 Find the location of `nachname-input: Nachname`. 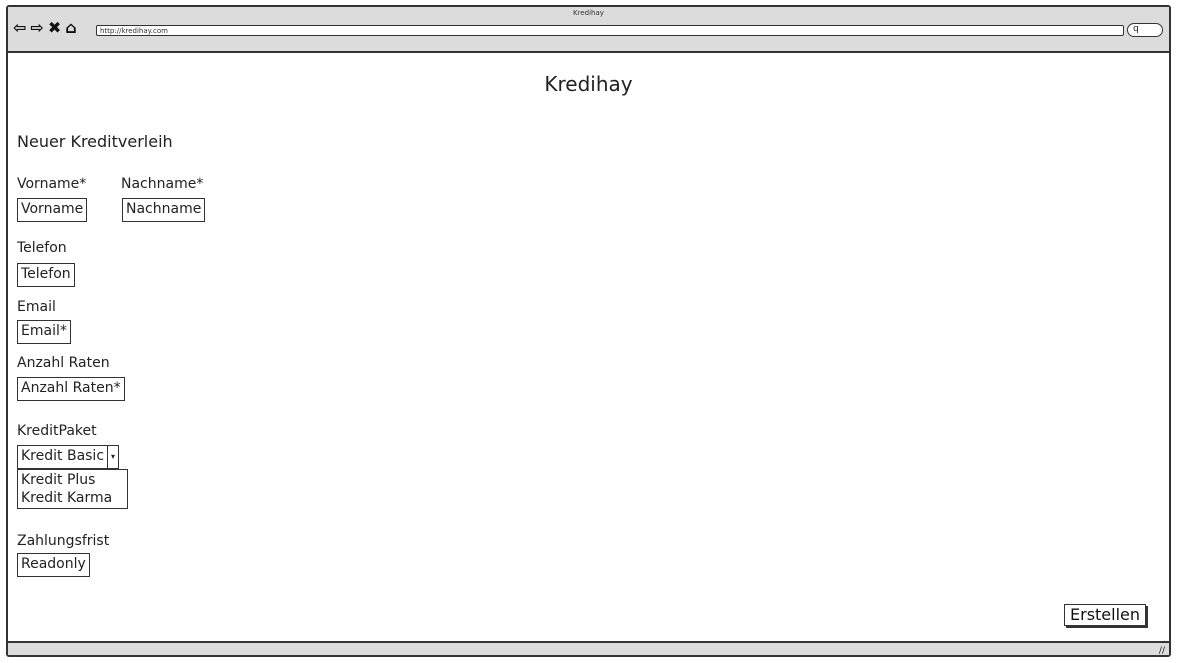

nachname-input: Nachname is located at coordinates (164, 210).